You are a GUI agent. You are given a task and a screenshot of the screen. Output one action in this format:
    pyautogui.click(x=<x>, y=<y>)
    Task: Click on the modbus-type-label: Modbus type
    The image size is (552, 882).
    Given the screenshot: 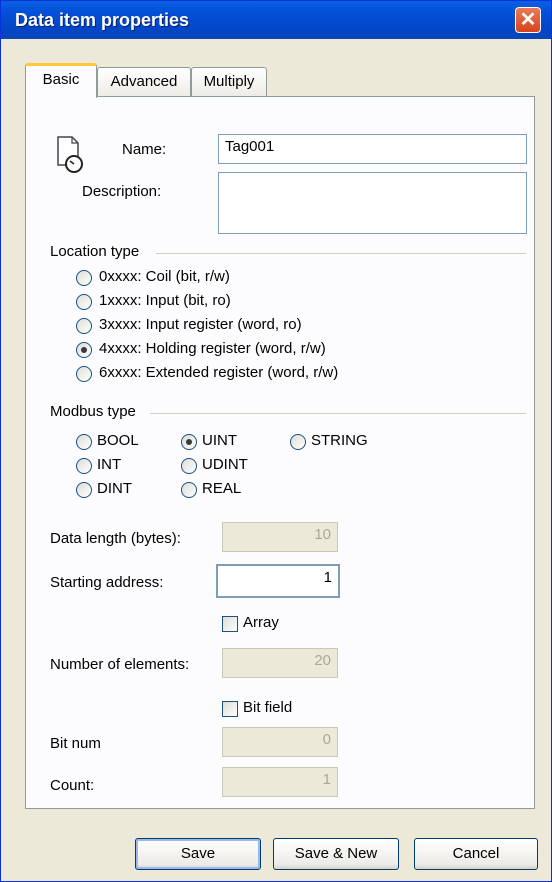 What is the action you would take?
    pyautogui.click(x=93, y=411)
    